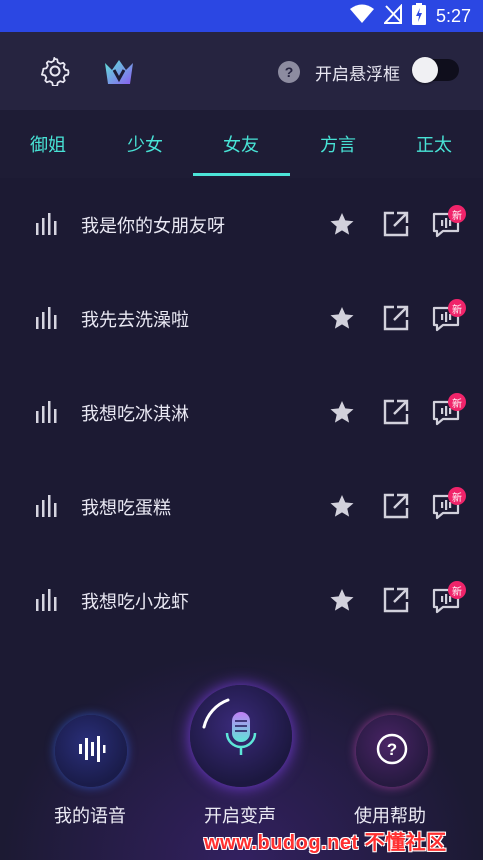 This screenshot has width=483, height=860. What do you see at coordinates (241, 16) in the screenshot?
I see `status-bar: 5:27` at bounding box center [241, 16].